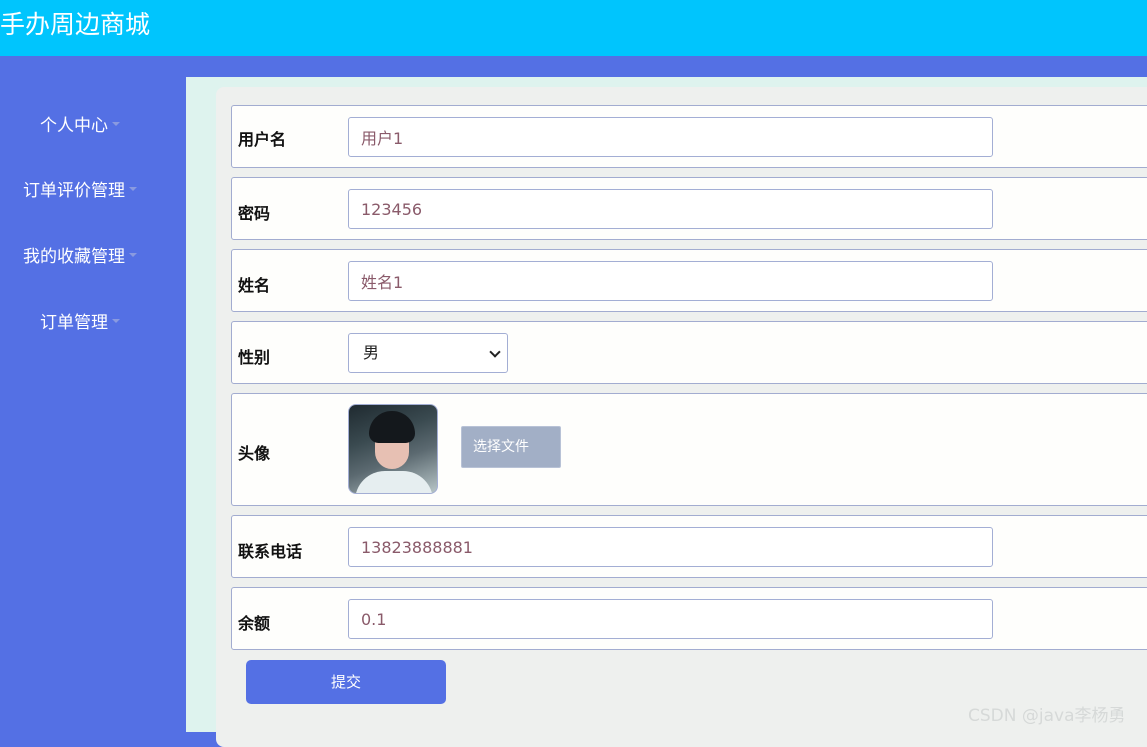  What do you see at coordinates (394, 482) in the screenshot?
I see `avatar-shirt` at bounding box center [394, 482].